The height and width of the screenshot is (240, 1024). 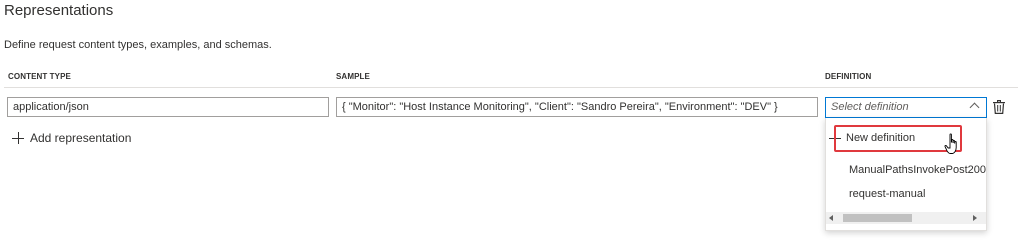 I want to click on column-header-sample: SAMPLE, so click(x=353, y=76).